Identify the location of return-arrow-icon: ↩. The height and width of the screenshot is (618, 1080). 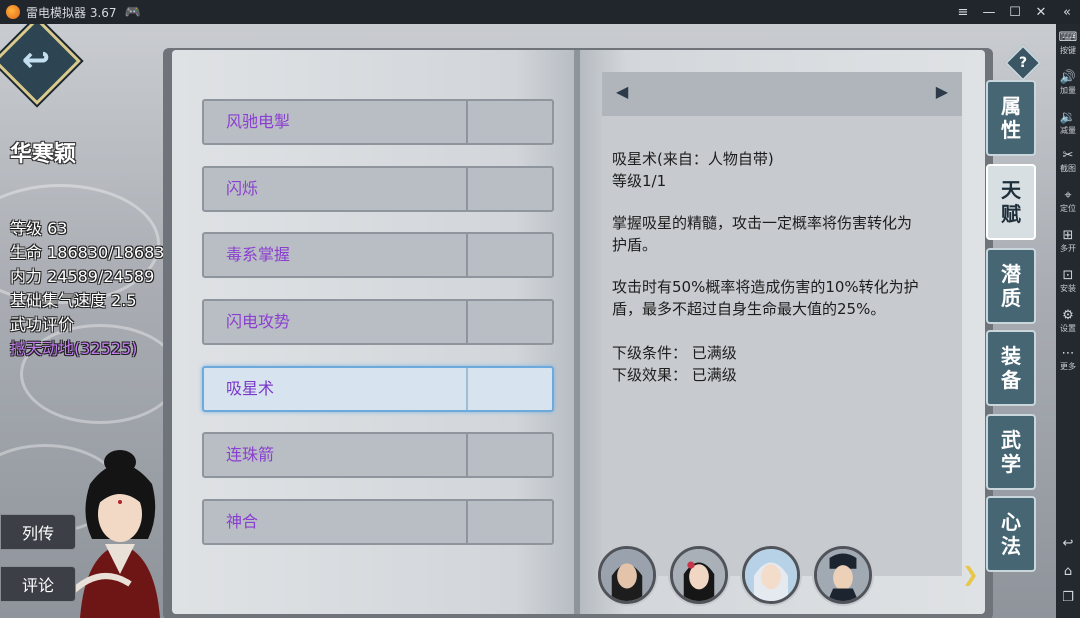
(36, 60).